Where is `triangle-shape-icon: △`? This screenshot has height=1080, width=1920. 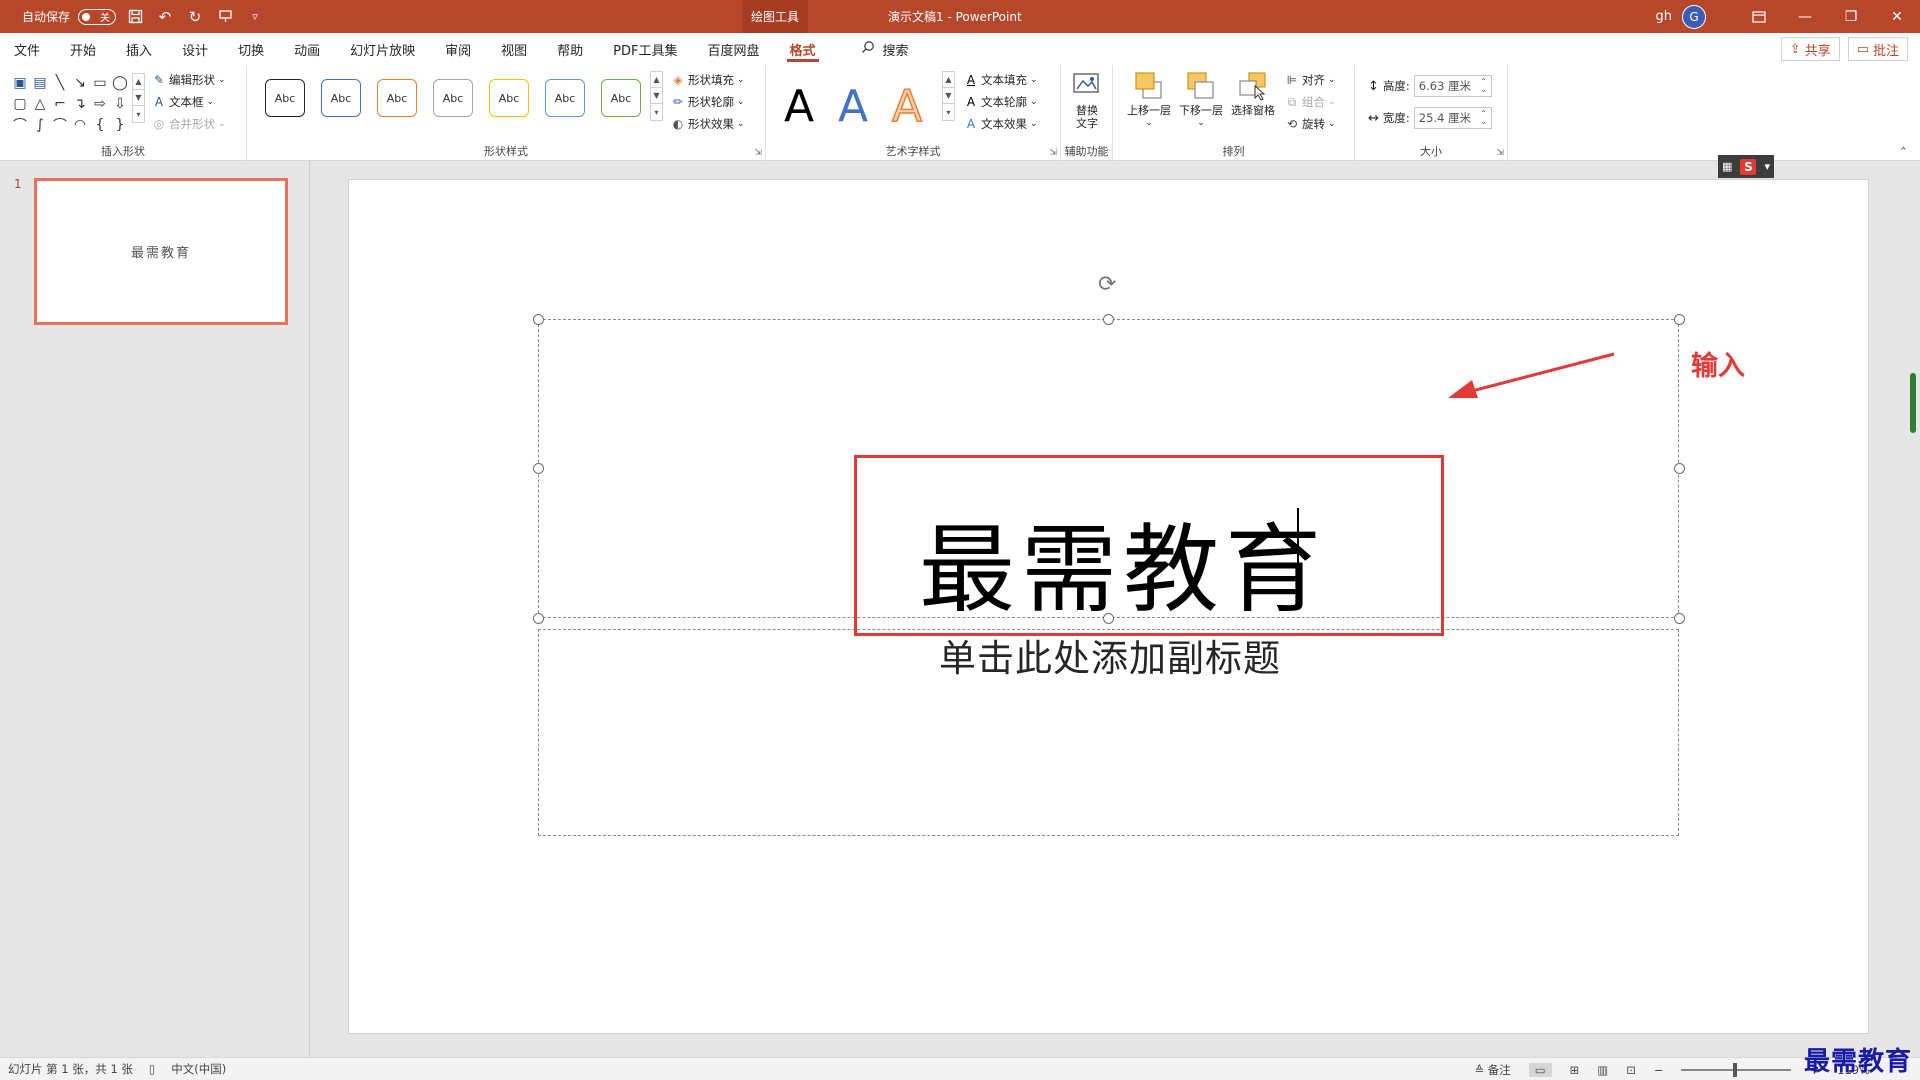
triangle-shape-icon: △ is located at coordinates (40, 103).